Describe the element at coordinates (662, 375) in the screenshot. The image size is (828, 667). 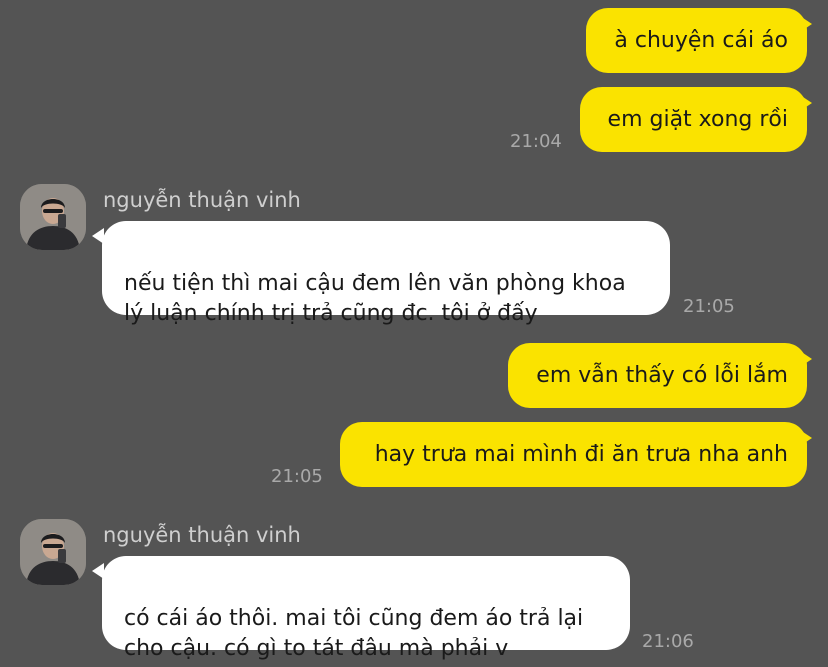
I see `message-text: em vẫn thấy có lỗi lắm` at that location.